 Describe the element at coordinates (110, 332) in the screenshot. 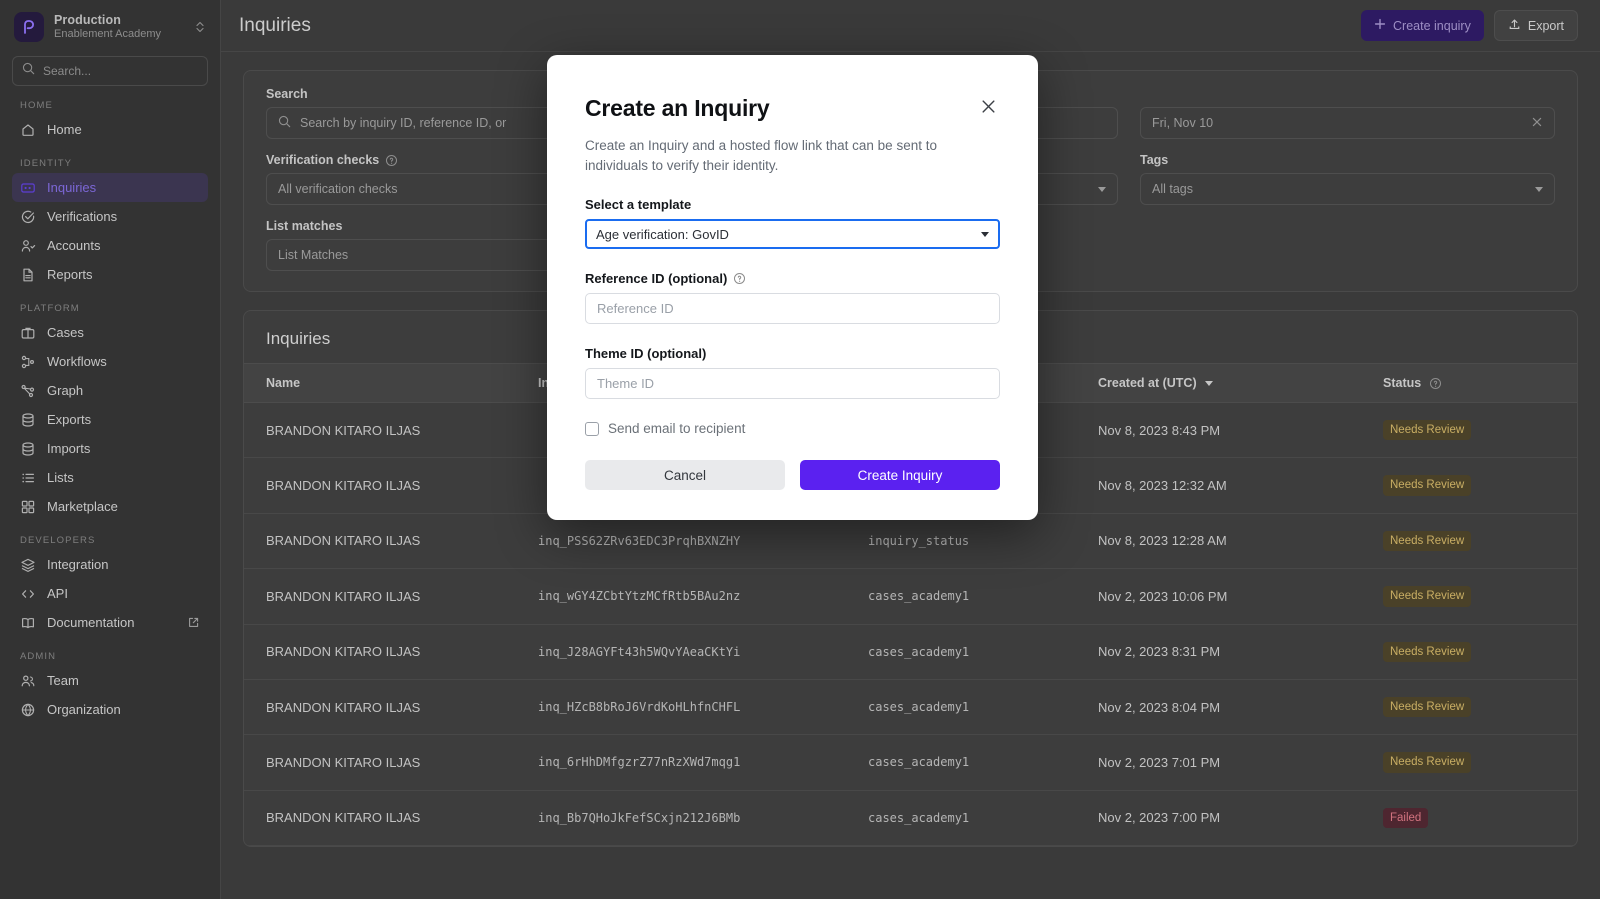

I see `sidebar-item-cases: Cases` at that location.